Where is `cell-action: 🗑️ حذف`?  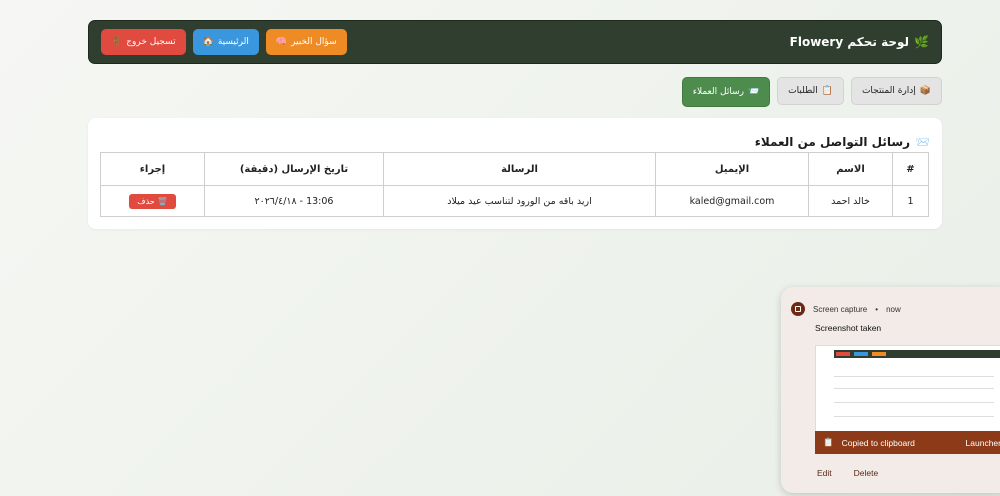 cell-action: 🗑️ حذف is located at coordinates (152, 201).